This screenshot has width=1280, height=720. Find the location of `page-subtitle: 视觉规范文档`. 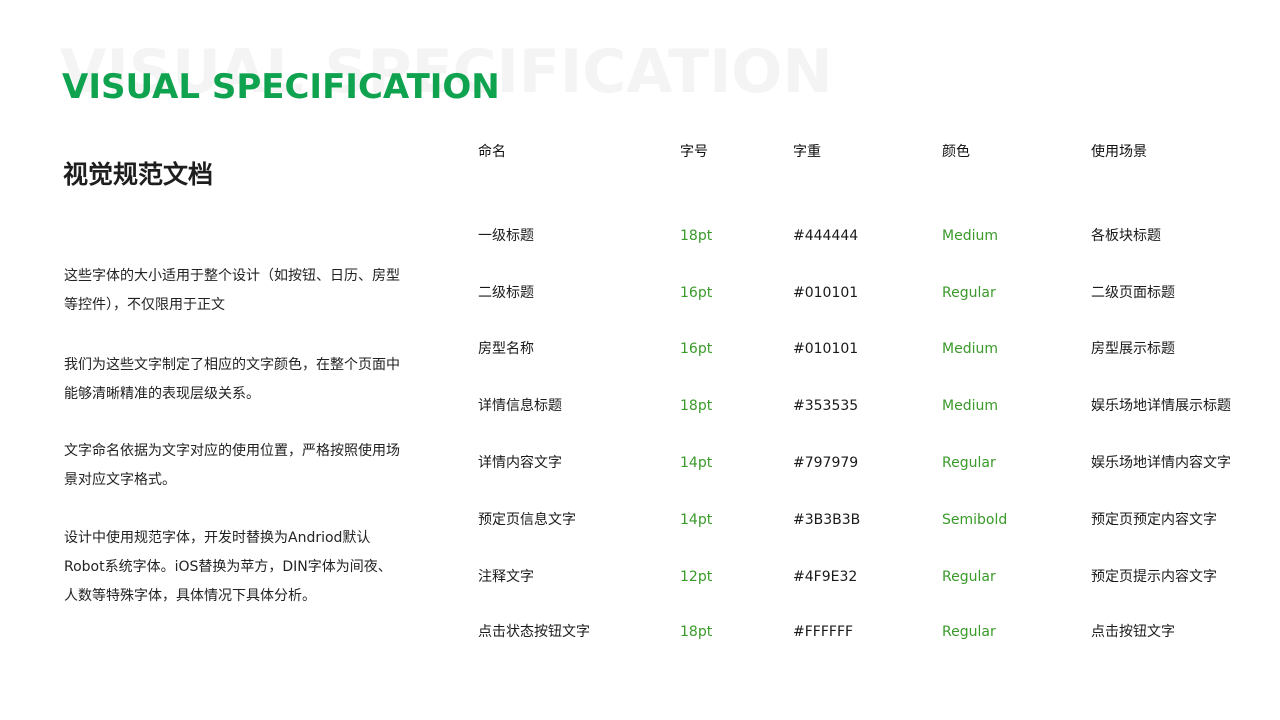

page-subtitle: 视觉规范文档 is located at coordinates (138, 174).